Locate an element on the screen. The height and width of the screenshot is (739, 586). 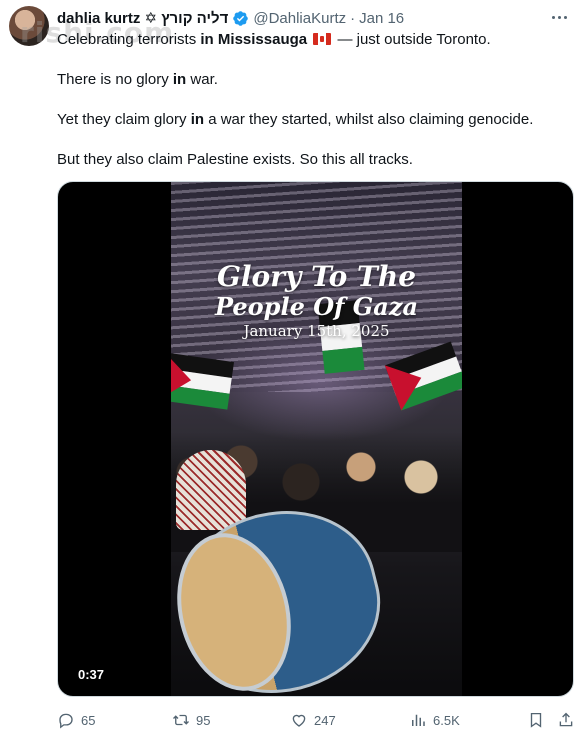
bookmark-icon is located at coordinates (536, 720).